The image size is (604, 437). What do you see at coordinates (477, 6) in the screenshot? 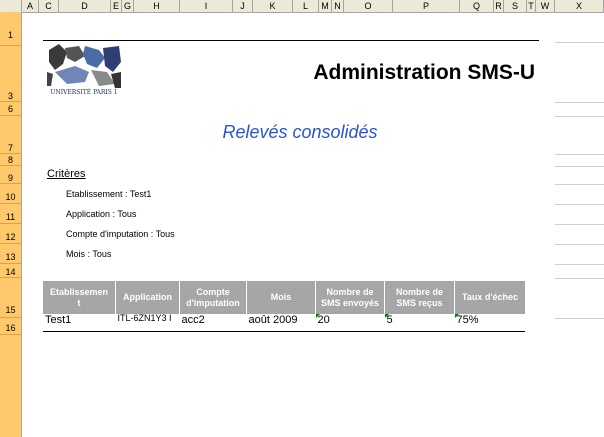
I see `column-header: Q` at bounding box center [477, 6].